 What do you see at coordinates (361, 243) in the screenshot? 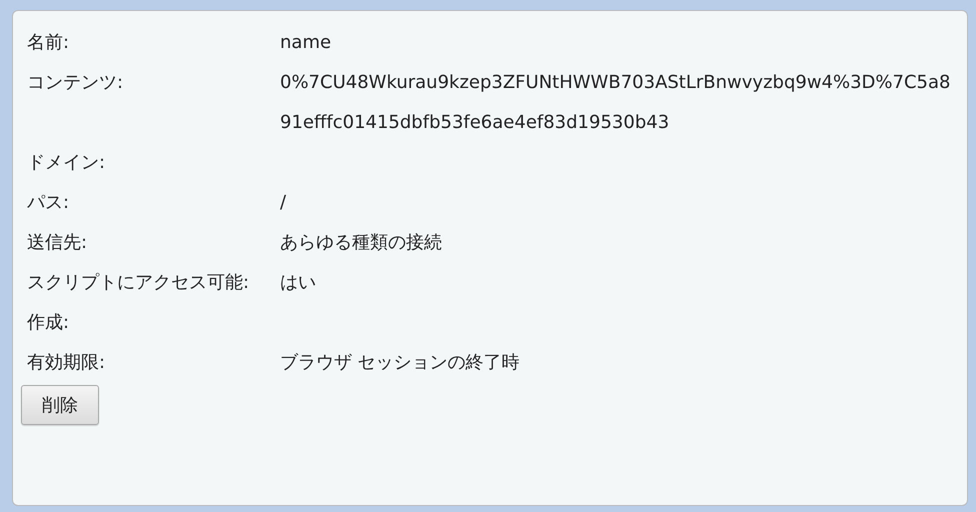
I see `field-value: あらゆる種類の接続` at bounding box center [361, 243].